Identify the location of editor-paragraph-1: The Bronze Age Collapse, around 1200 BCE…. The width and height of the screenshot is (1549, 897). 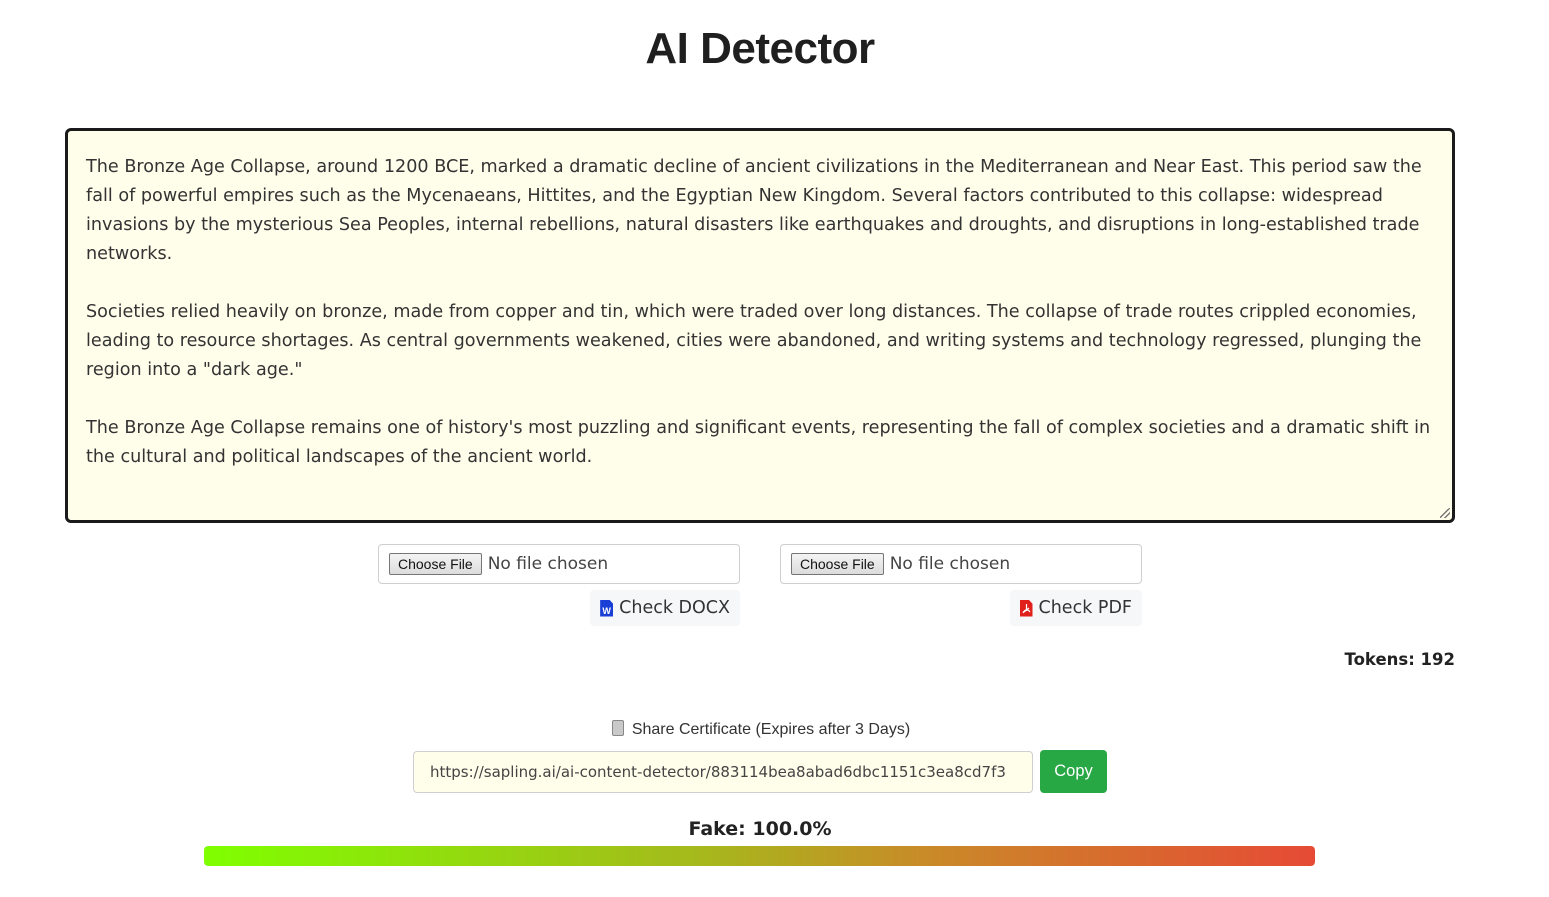
(754, 210).